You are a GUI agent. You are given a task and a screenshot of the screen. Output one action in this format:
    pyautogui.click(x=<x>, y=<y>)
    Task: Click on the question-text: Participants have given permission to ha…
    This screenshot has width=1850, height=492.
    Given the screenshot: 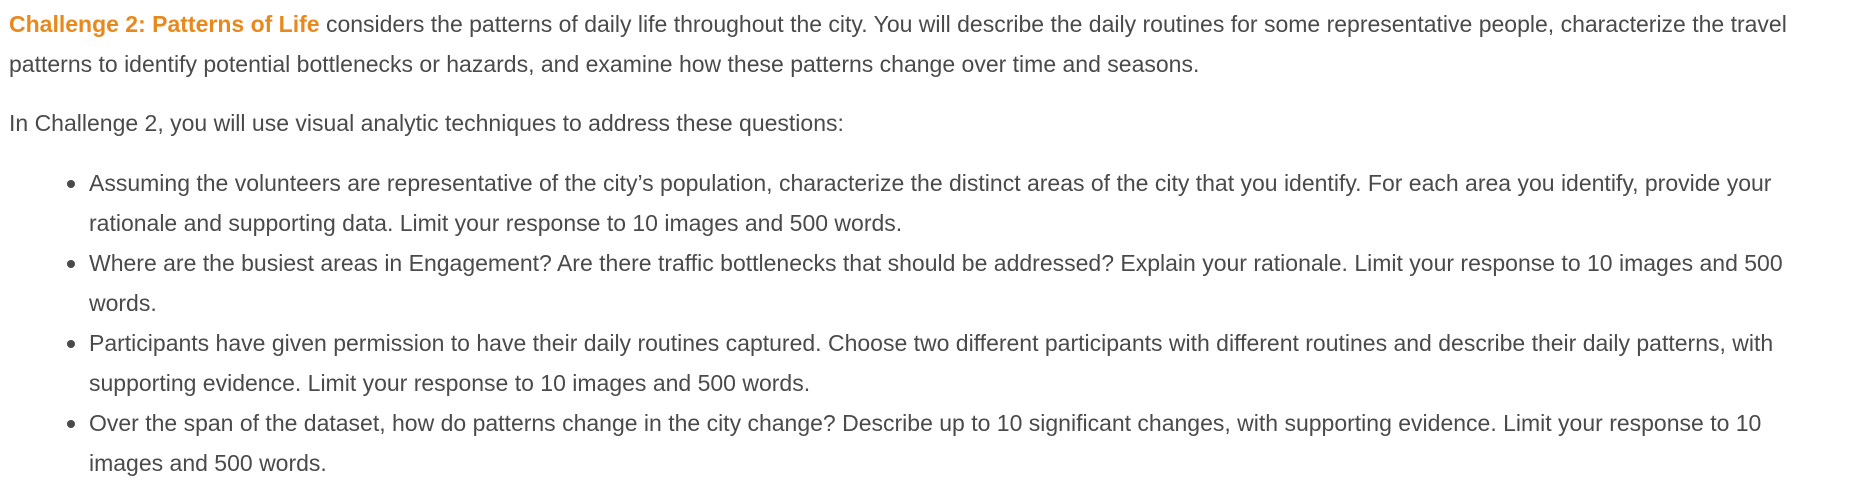 What is the action you would take?
    pyautogui.click(x=931, y=363)
    